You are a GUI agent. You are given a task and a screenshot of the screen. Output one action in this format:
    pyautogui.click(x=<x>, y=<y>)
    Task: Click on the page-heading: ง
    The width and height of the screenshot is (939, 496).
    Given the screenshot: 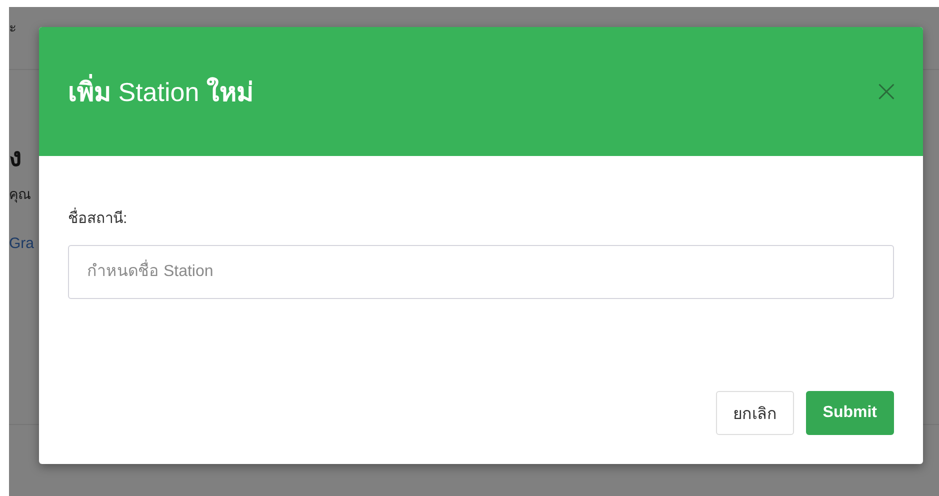 What is the action you would take?
    pyautogui.click(x=15, y=157)
    